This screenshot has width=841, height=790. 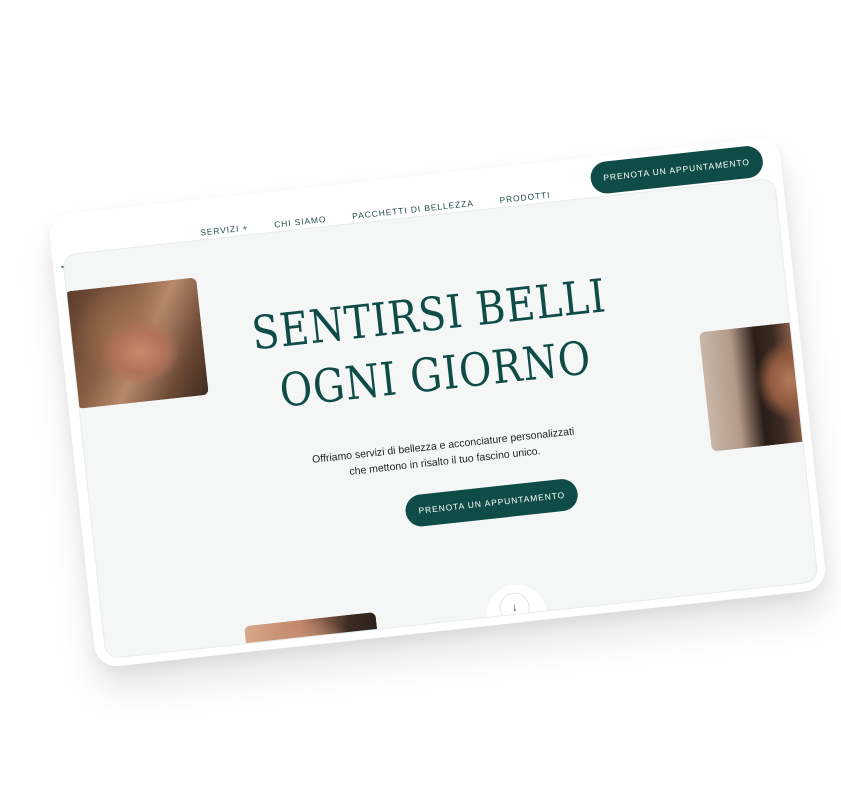 I want to click on arrow-down-icon: ↓, so click(x=514, y=607).